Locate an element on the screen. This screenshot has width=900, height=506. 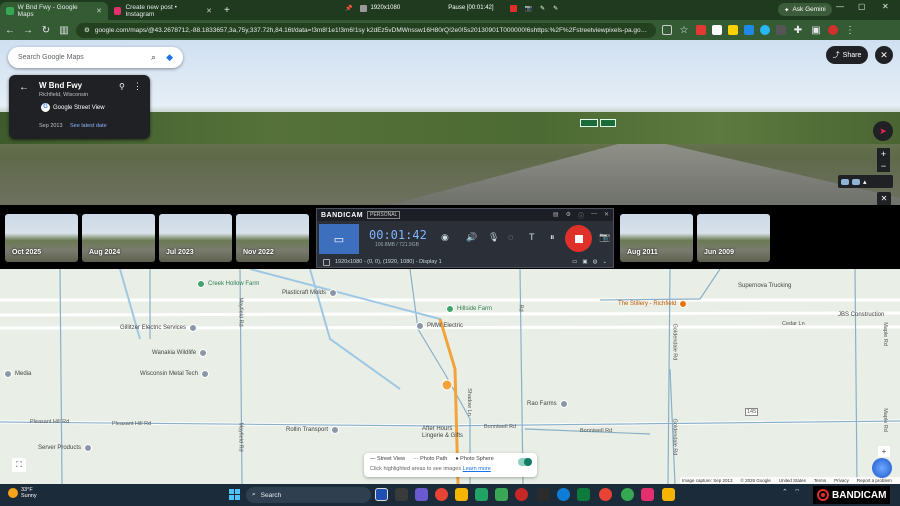
microphone-icon: 🎙 is located at coordinates (493, 237).